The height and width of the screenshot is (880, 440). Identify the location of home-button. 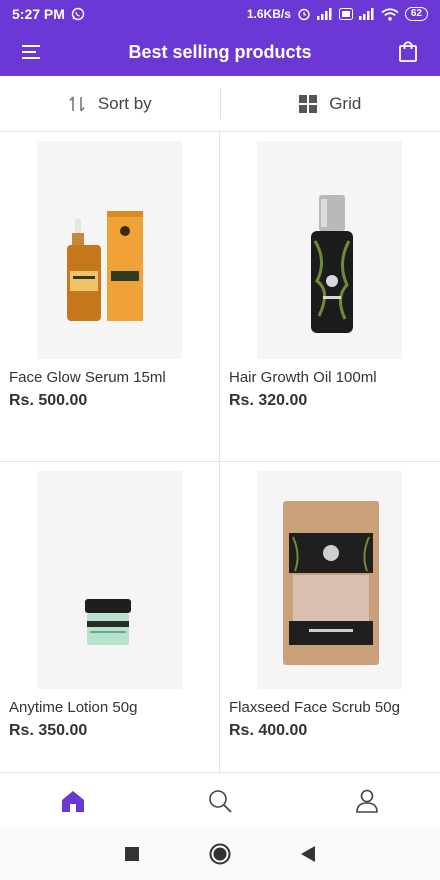
(220, 854).